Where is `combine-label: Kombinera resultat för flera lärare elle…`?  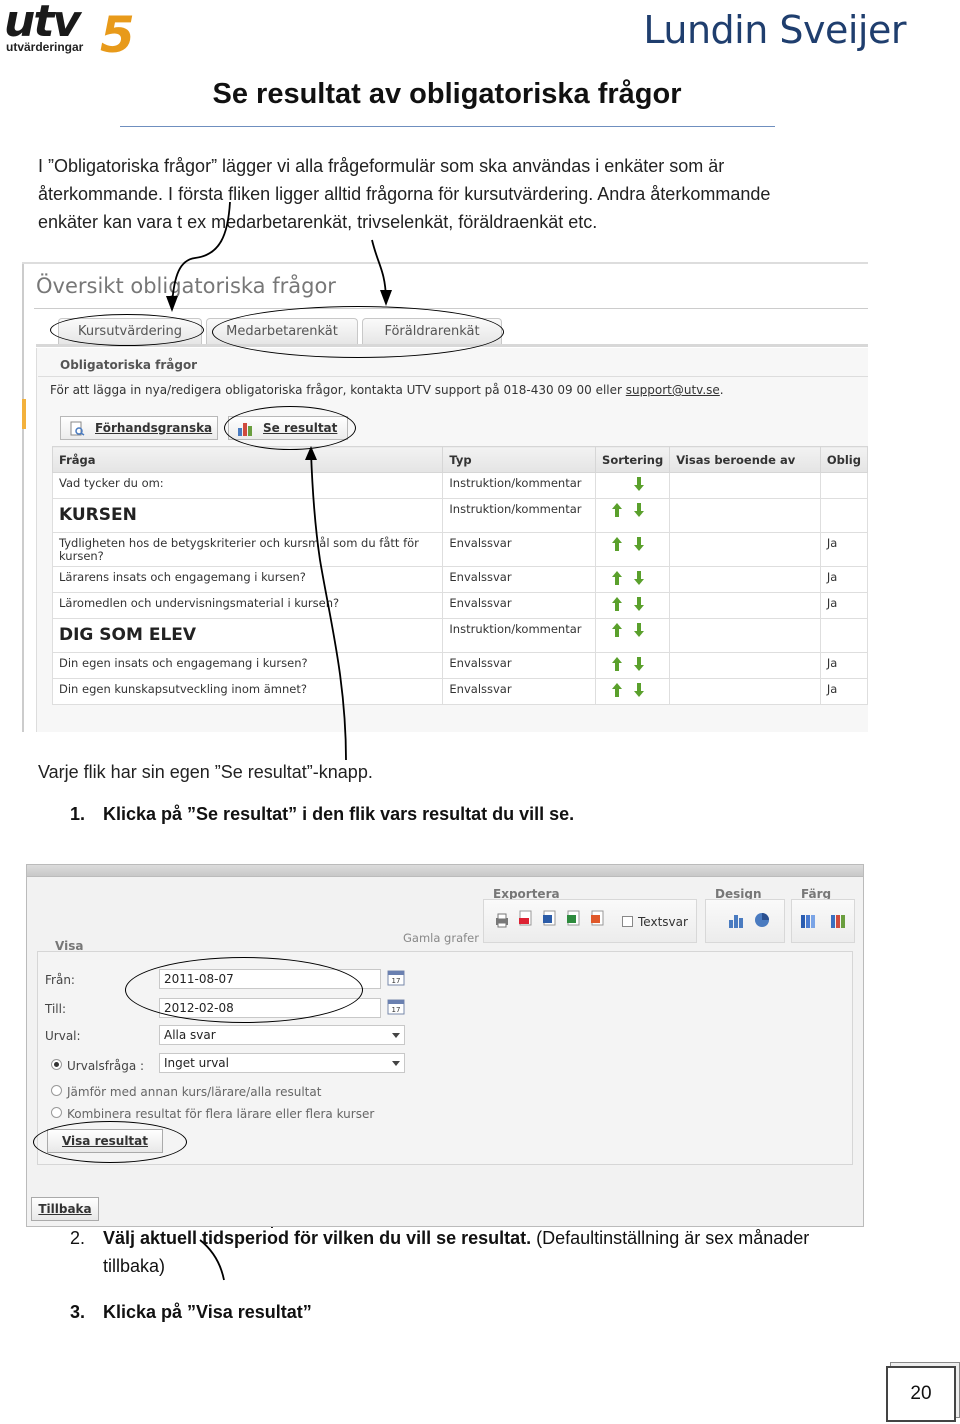 combine-label: Kombinera resultat för flera lärare elle… is located at coordinates (221, 1114).